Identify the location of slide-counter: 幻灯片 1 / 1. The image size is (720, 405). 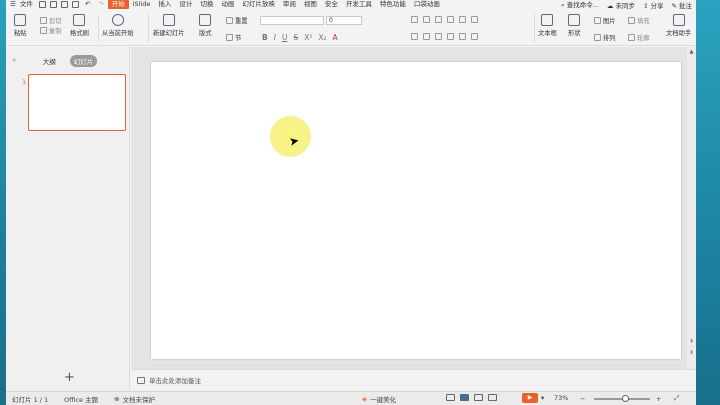
(30, 400).